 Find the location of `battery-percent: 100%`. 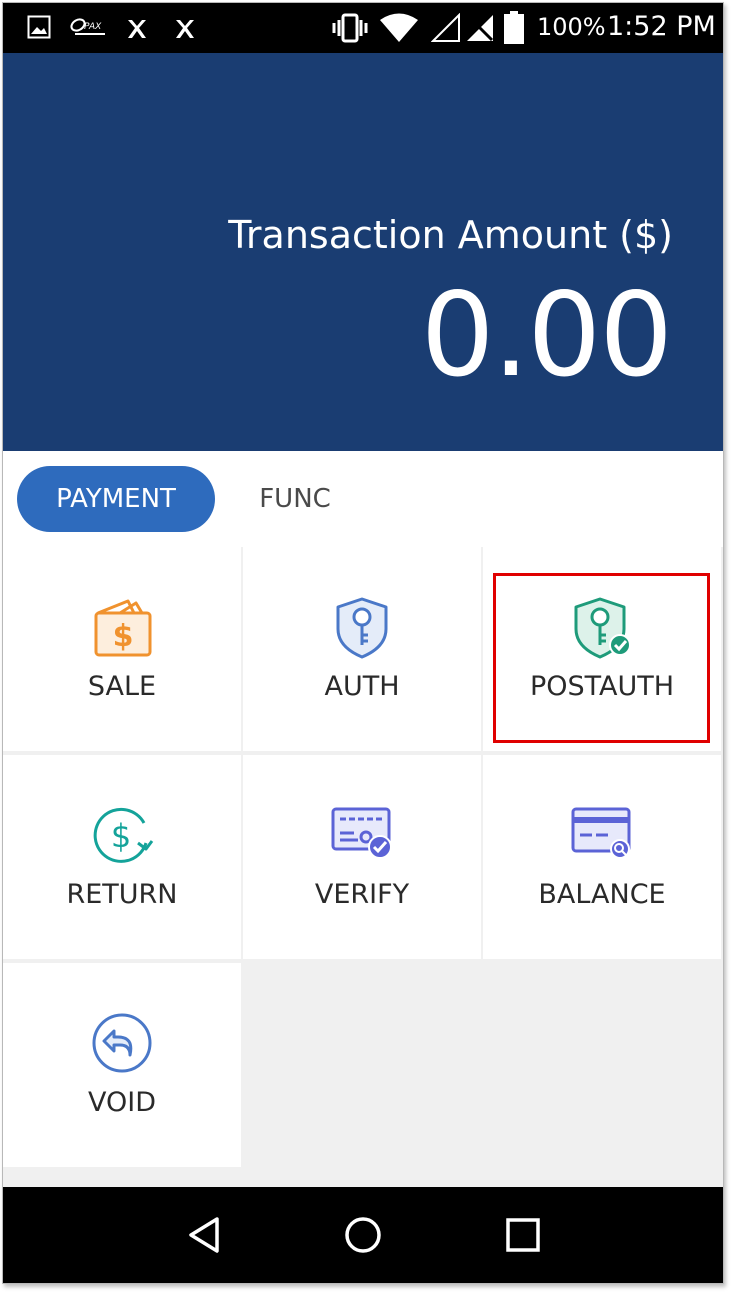

battery-percent: 100% is located at coordinates (571, 27).